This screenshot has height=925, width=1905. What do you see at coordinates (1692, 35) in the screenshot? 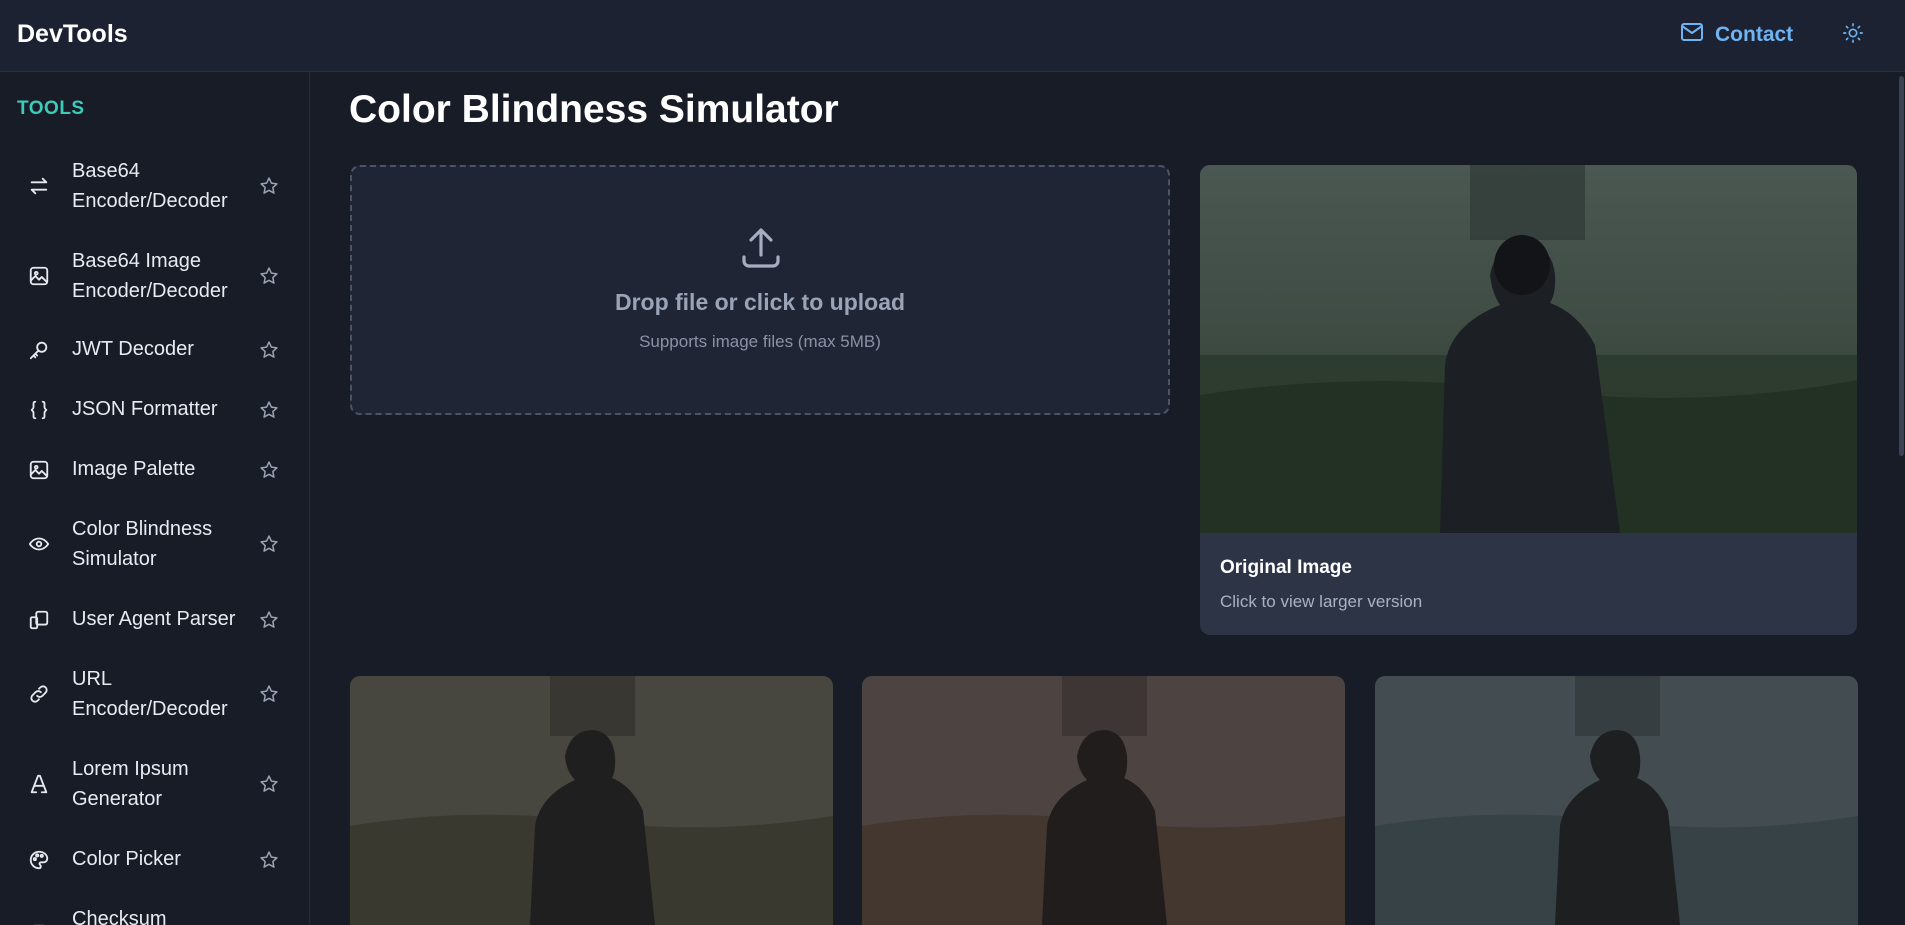
I see `mail-icon` at bounding box center [1692, 35].